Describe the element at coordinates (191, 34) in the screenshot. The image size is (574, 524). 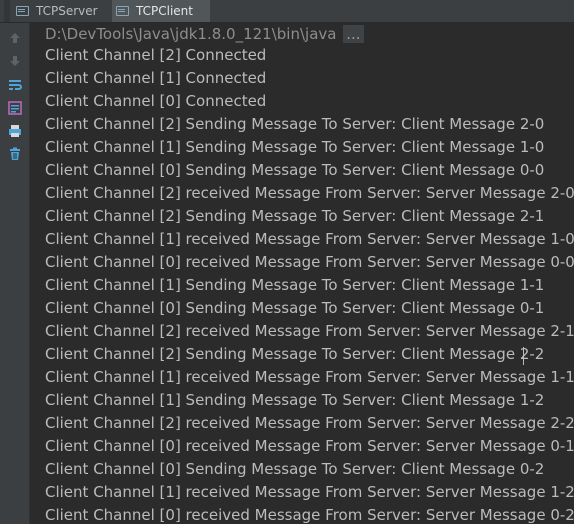
I see `command-text: D:\DevTools\Java\jdk1.8.0_121\bin\java` at that location.